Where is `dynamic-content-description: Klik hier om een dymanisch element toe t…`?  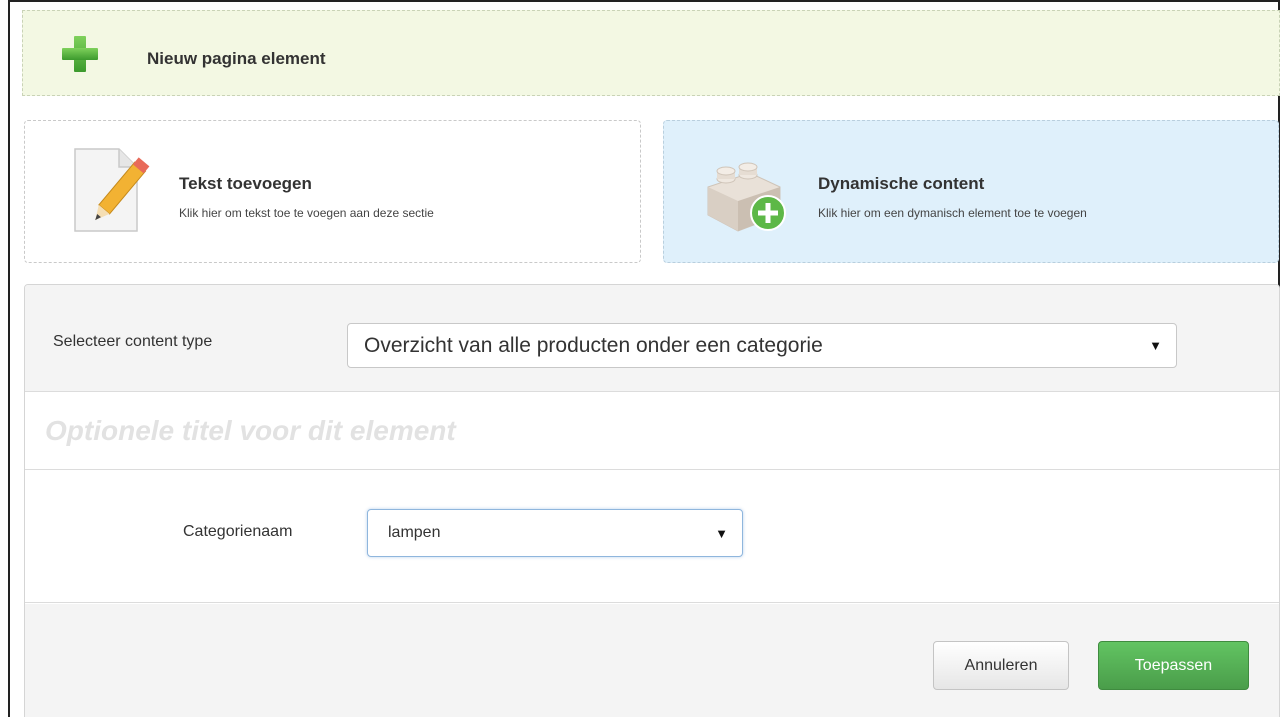 dynamic-content-description: Klik hier om een dymanisch element toe t… is located at coordinates (952, 213).